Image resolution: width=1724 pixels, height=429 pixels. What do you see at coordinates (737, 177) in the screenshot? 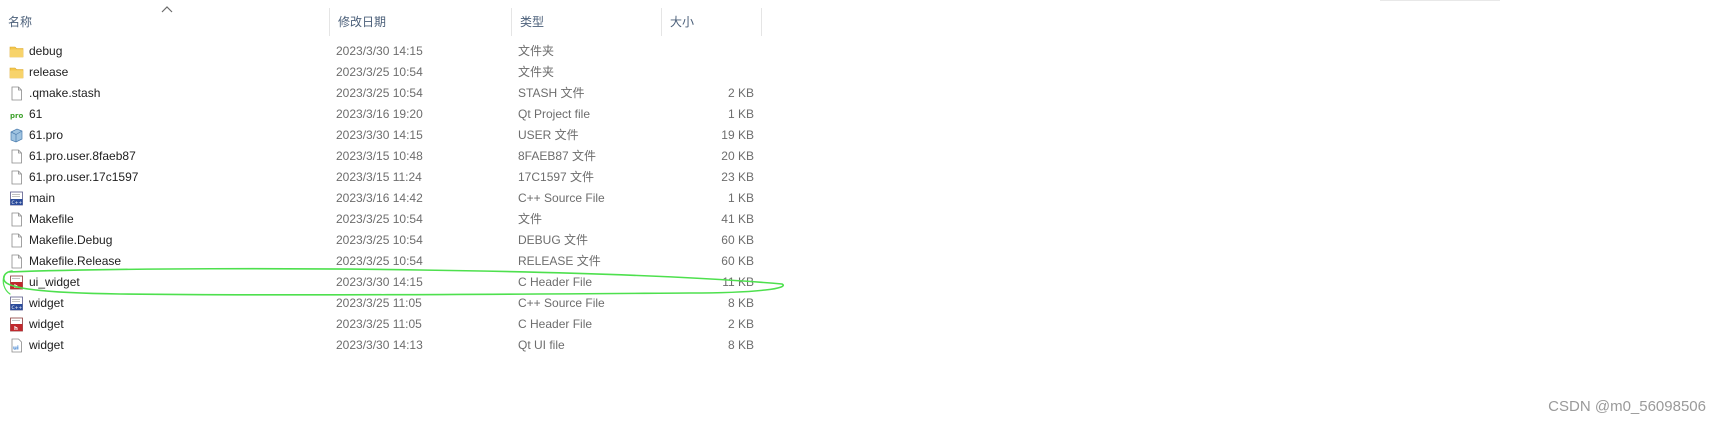
I see `file-size: 23 KB` at bounding box center [737, 177].